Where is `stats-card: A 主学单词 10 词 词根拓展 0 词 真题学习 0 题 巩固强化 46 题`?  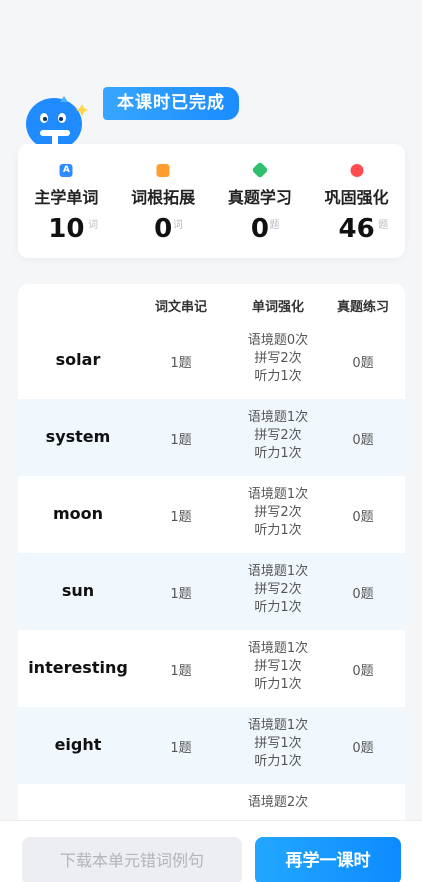
stats-card: A 主学单词 10 词 词根拓展 0 词 真题学习 0 题 巩固强化 46 题 is located at coordinates (211, 201).